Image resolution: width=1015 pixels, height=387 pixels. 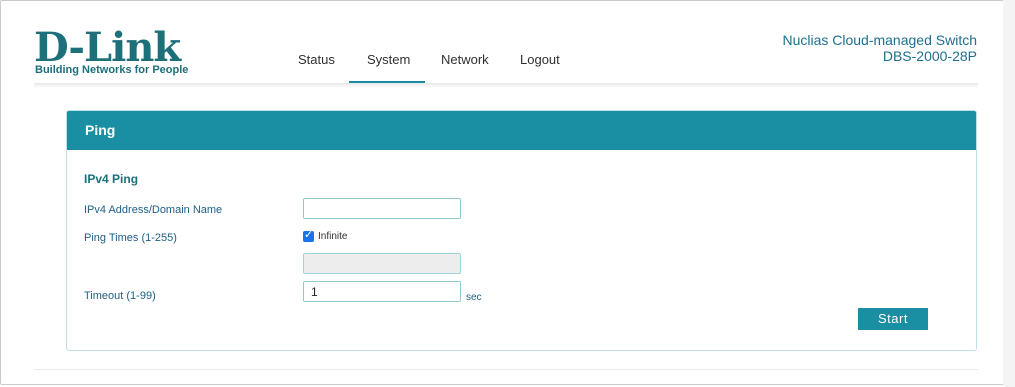 I want to click on start-button: Start, so click(x=893, y=319).